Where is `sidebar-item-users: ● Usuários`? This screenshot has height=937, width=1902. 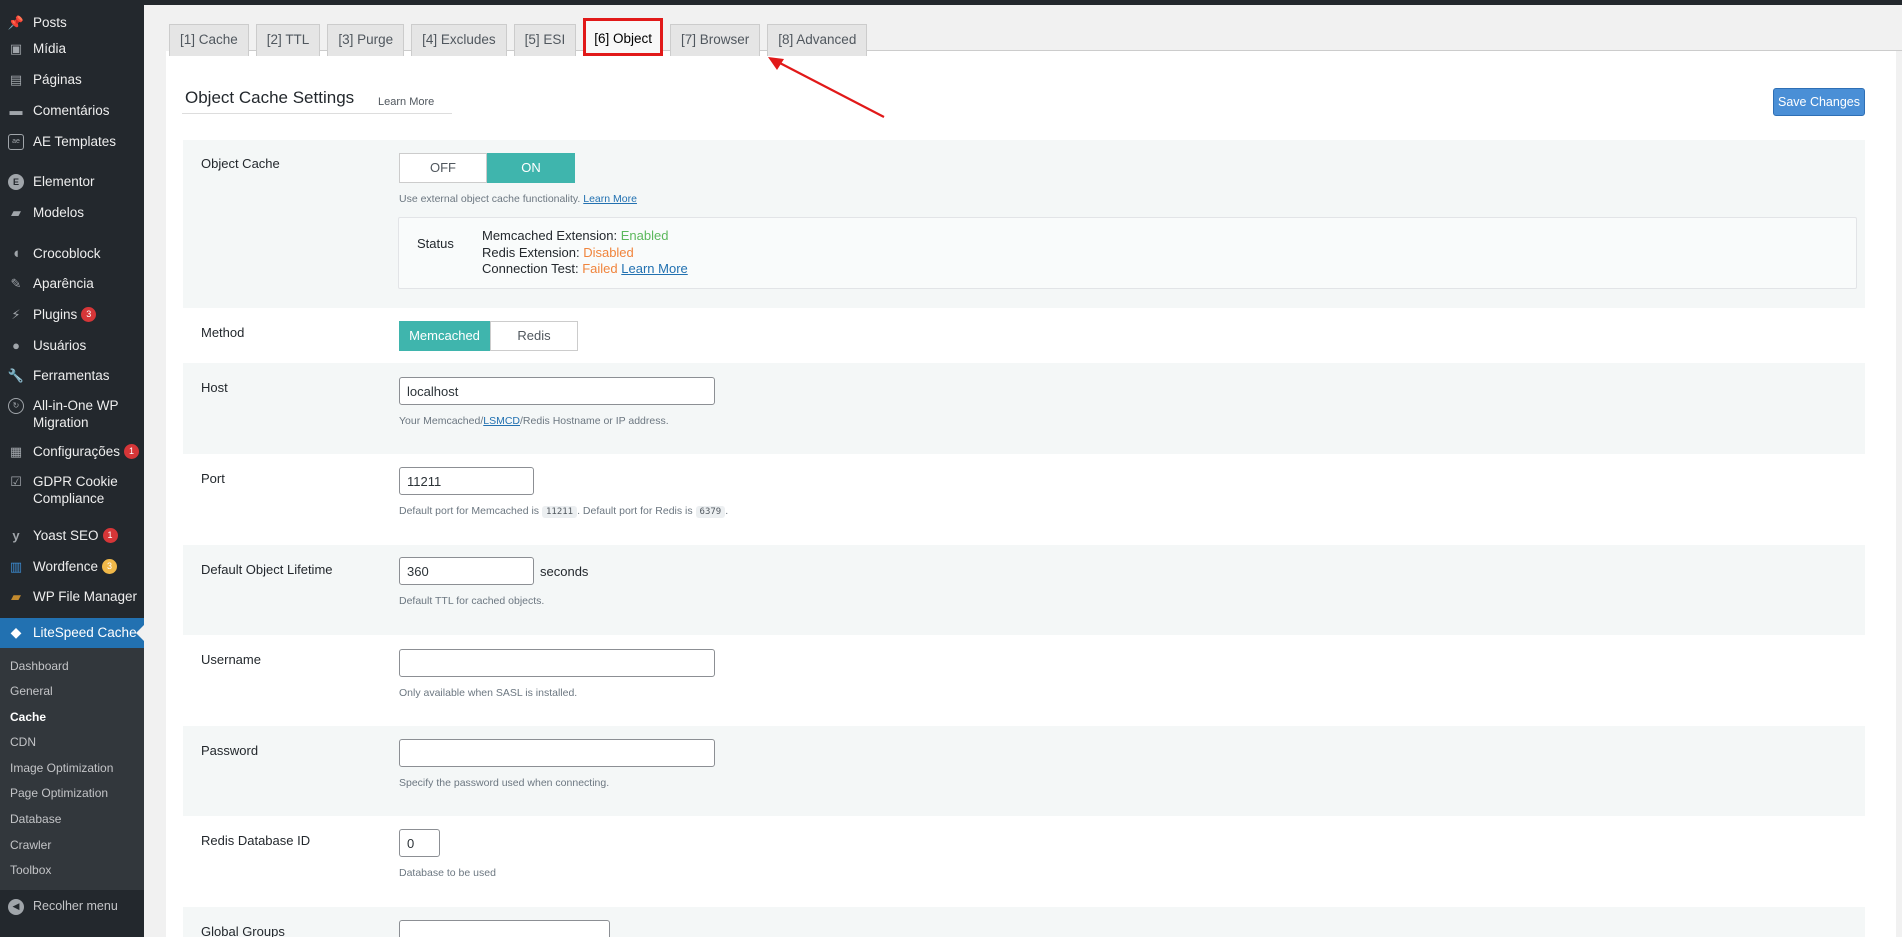
sidebar-item-users: ● Usuários is located at coordinates (72, 352).